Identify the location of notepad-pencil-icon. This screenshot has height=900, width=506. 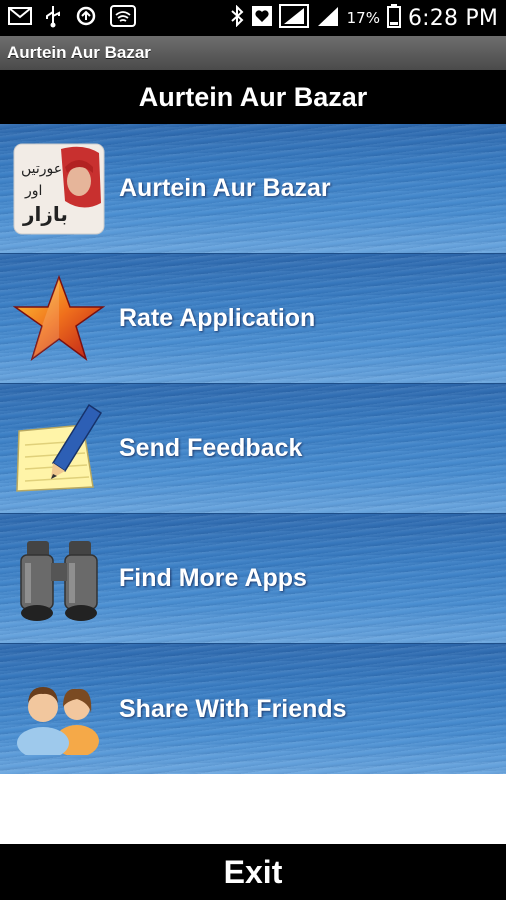
(59, 449).